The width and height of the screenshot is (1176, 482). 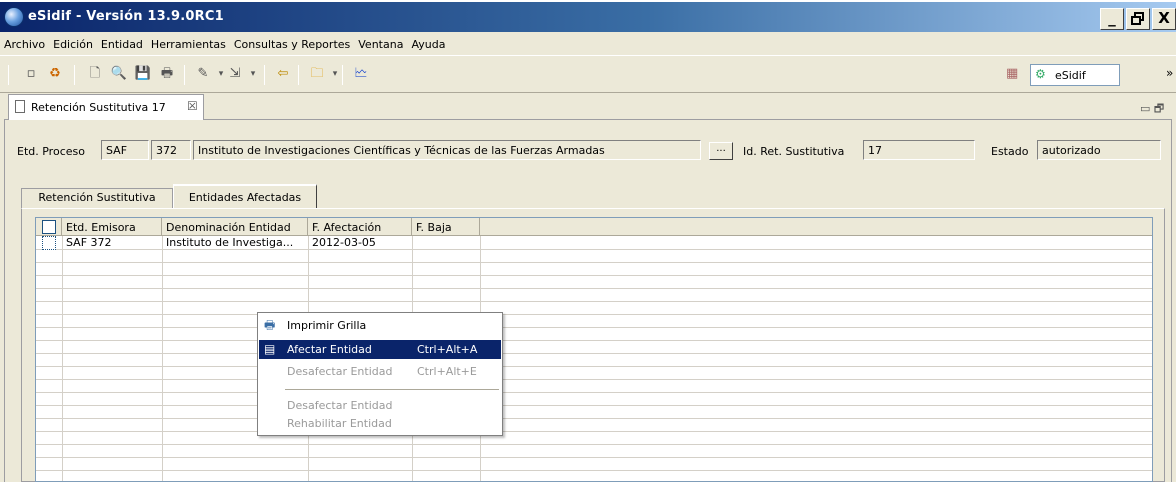 I want to click on title-bar: eSidif - Versión 13.9.0RC1 _ X, so click(x=588, y=16).